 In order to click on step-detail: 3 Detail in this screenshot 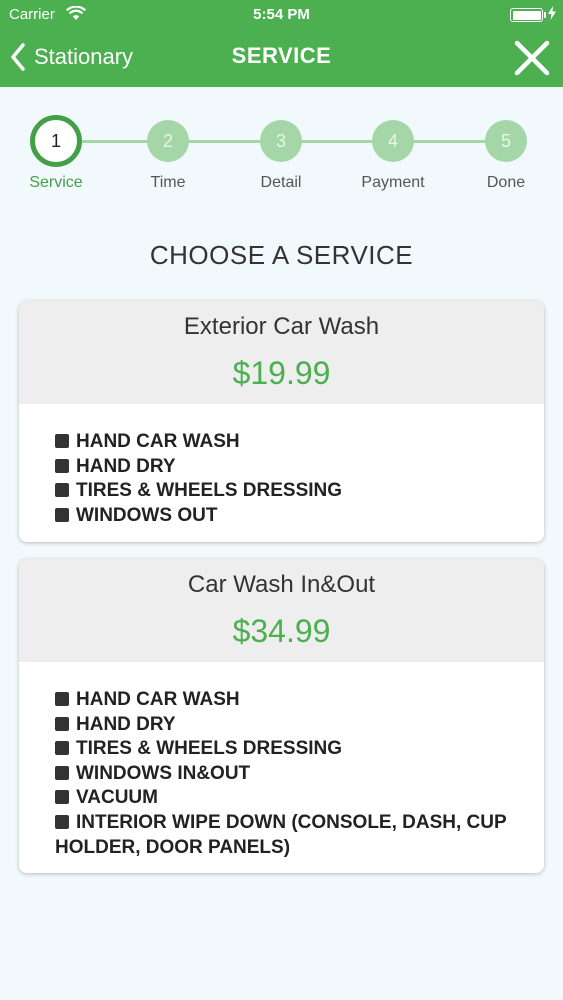, I will do `click(281, 156)`.